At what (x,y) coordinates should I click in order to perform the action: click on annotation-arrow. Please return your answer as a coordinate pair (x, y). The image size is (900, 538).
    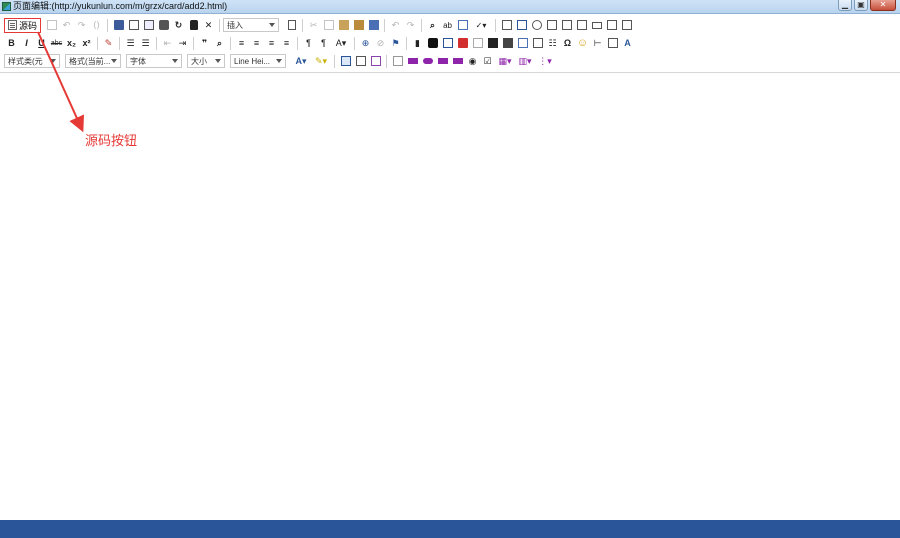
    Looking at the image, I should click on (60, 82).